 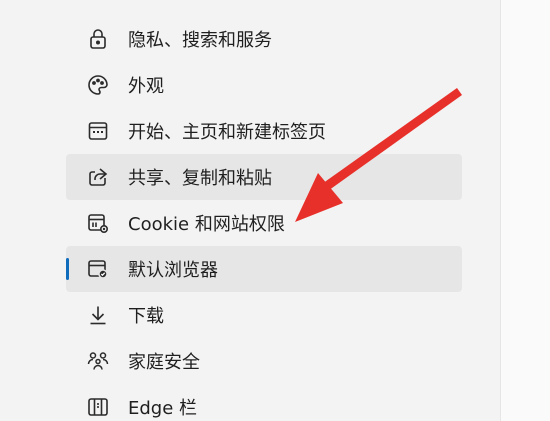 What do you see at coordinates (98, 223) in the screenshot?
I see `site-permissions-icon` at bounding box center [98, 223].